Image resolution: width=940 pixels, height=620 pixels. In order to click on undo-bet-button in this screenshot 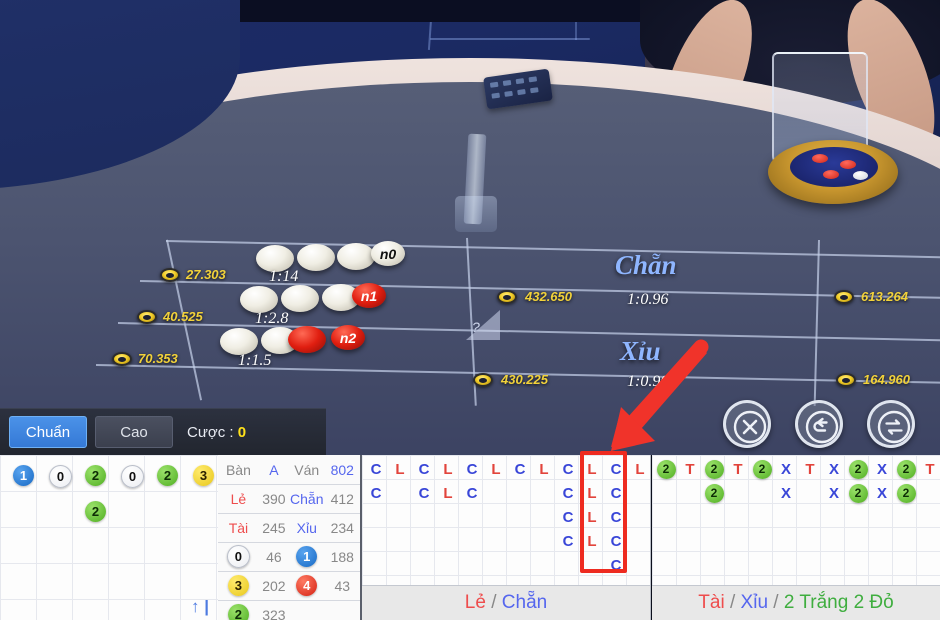, I will do `click(819, 424)`.